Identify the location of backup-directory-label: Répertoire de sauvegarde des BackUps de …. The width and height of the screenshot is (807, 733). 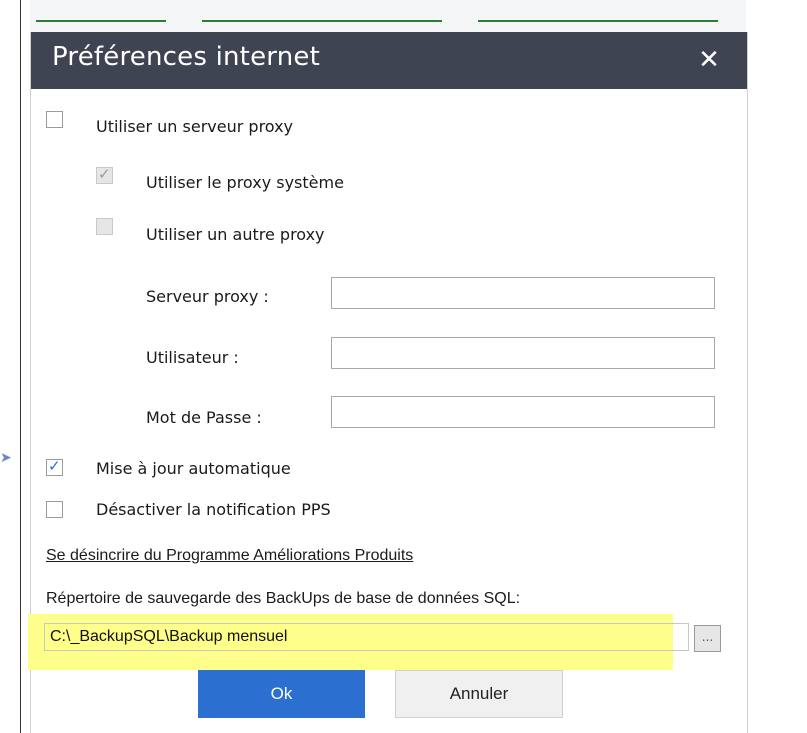
(283, 598).